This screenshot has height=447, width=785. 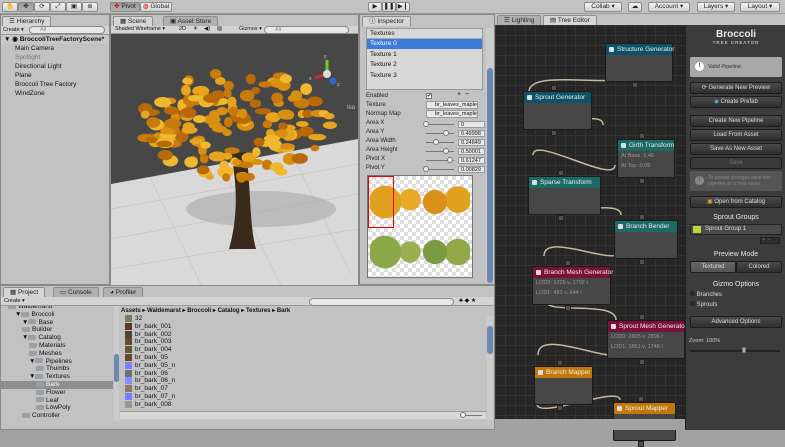 I want to click on sprout-group-item: Sprout Group 1, so click(x=736, y=229).